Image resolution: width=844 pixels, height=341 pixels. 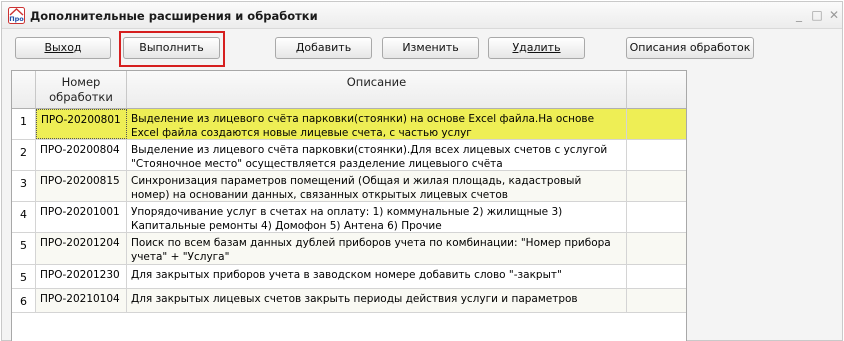 What do you see at coordinates (24, 155) in the screenshot?
I see `row-number: 2` at bounding box center [24, 155].